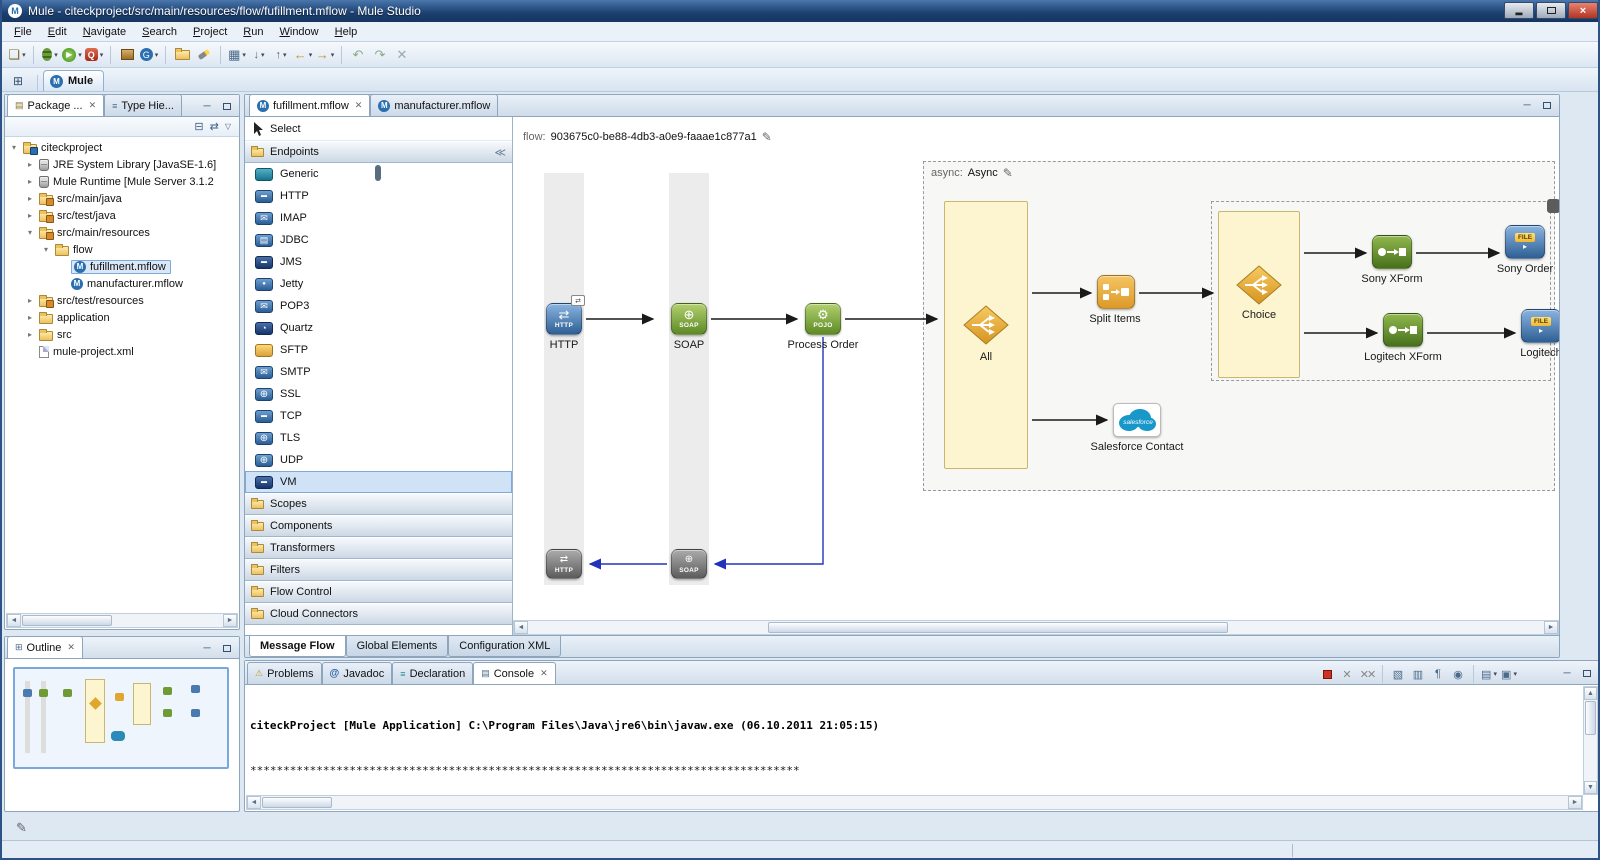 The image size is (1600, 860). What do you see at coordinates (17, 55) in the screenshot?
I see `new-wizard-button: ❏ ▾` at bounding box center [17, 55].